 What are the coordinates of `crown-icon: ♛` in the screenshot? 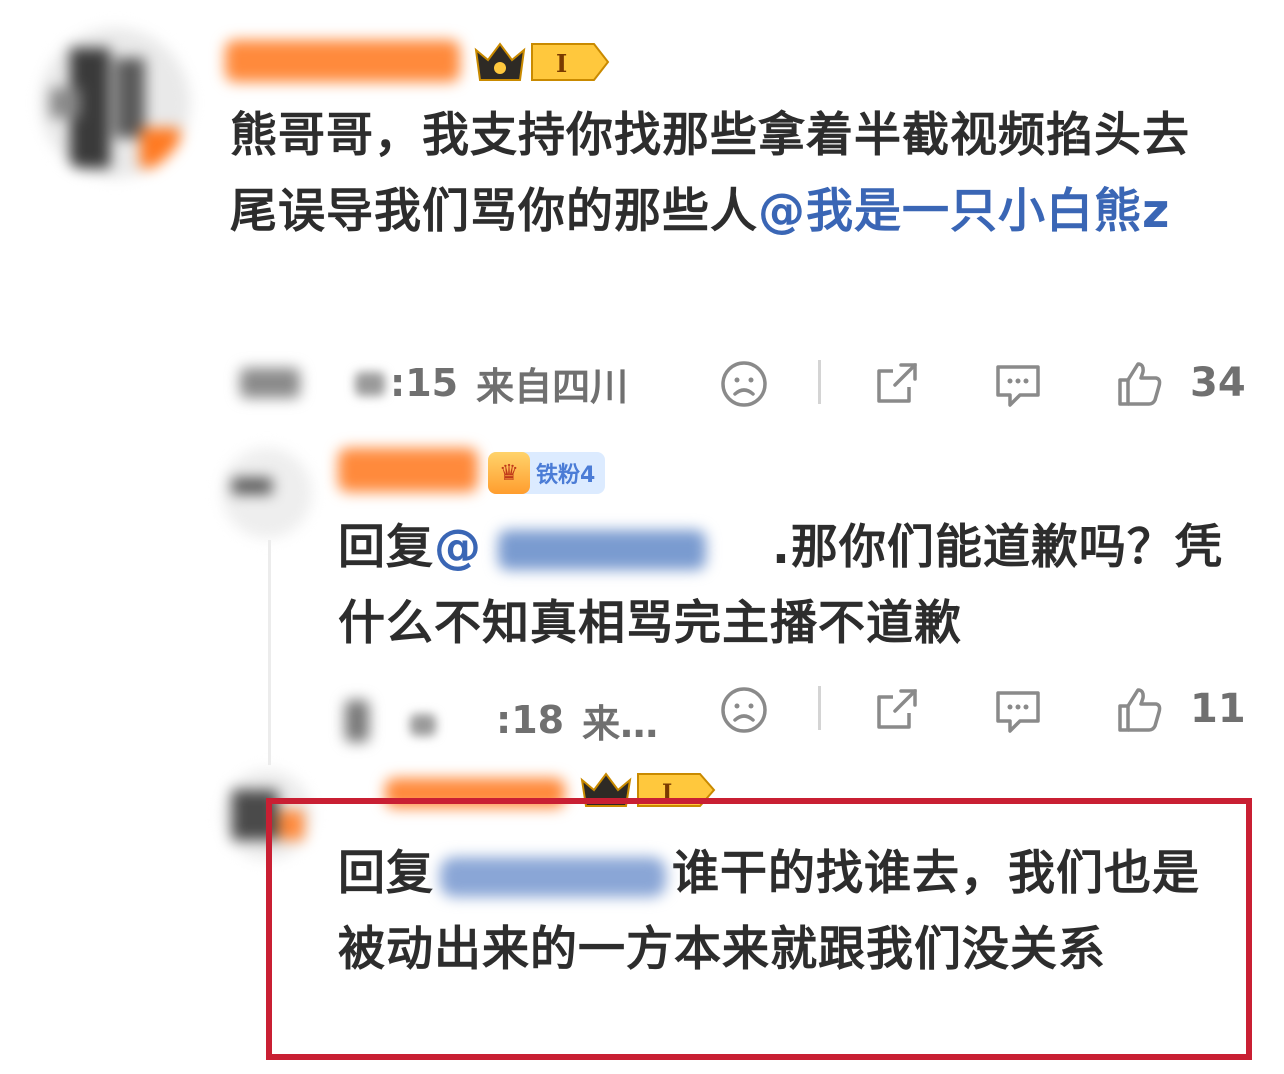 It's located at (509, 473).